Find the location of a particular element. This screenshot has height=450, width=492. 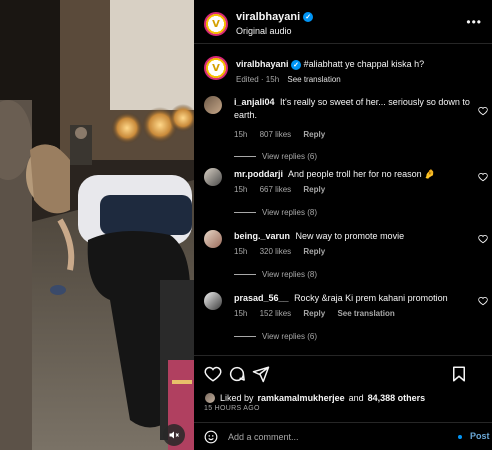

add-comment-bar: Post is located at coordinates (343, 436).